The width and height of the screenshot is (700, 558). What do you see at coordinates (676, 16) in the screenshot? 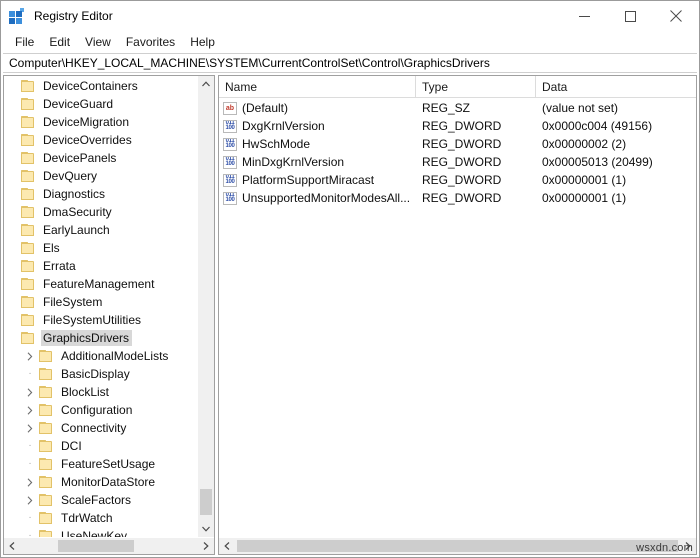
I see `close-button` at bounding box center [676, 16].